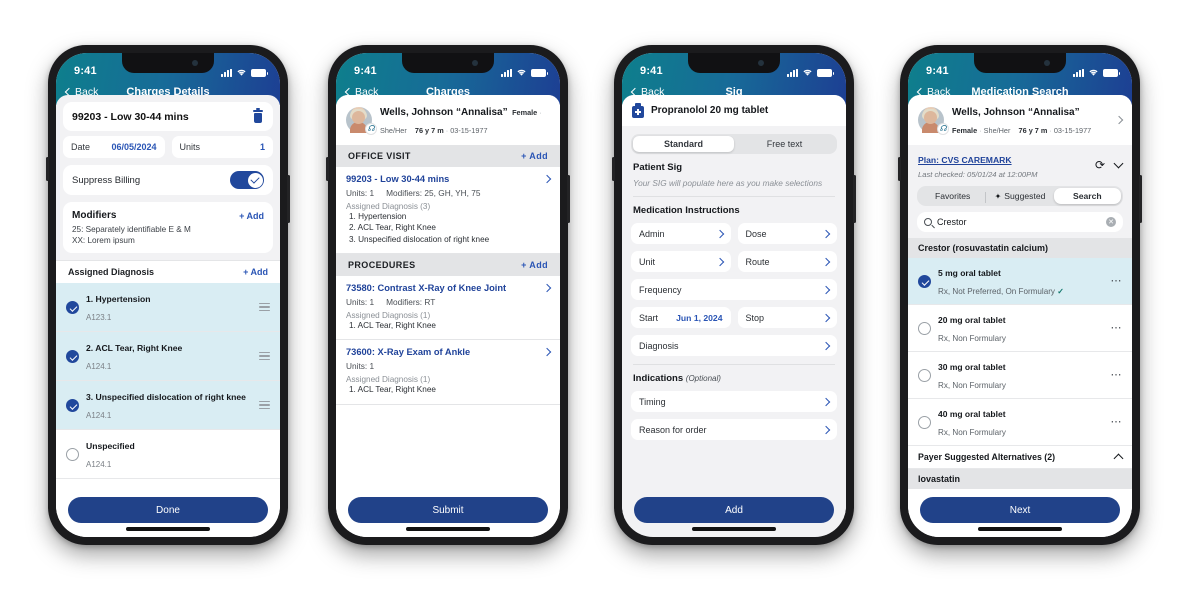  What do you see at coordinates (168, 510) in the screenshot?
I see `done-button: Done` at bounding box center [168, 510].